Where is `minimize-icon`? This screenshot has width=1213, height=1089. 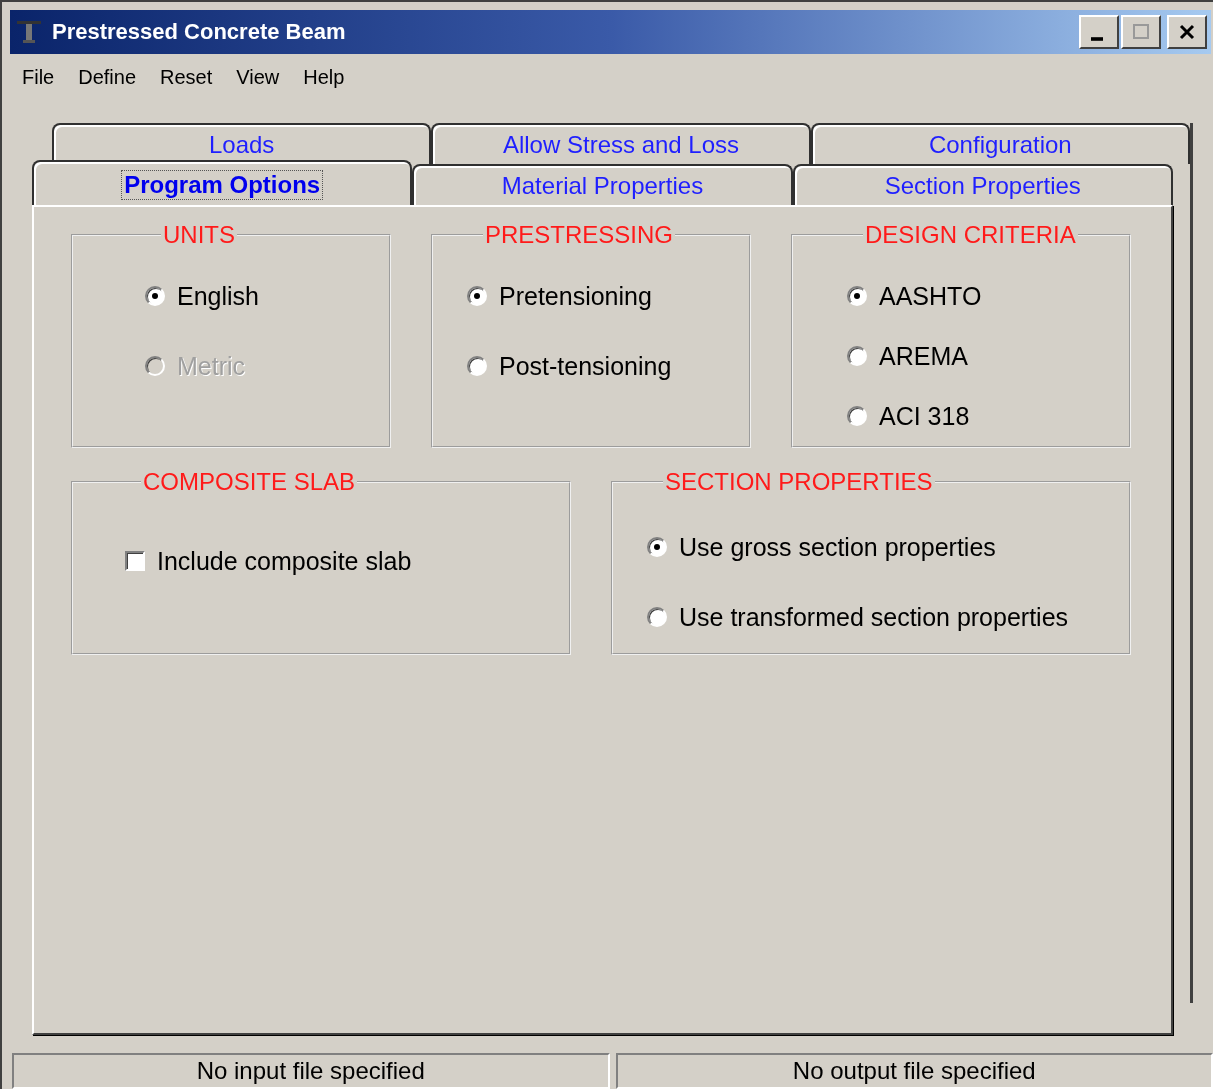 minimize-icon is located at coordinates (1097, 39).